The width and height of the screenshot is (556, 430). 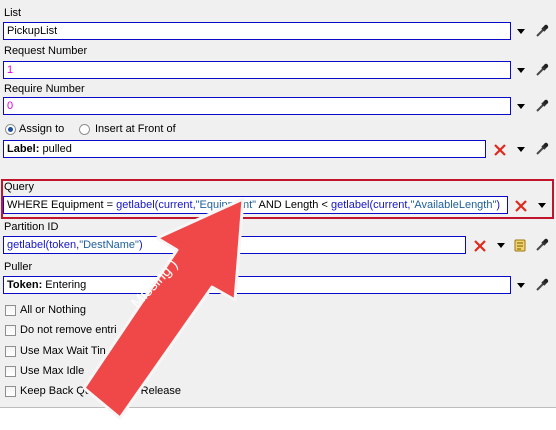 I want to click on require-number-value: 0, so click(x=10, y=106).